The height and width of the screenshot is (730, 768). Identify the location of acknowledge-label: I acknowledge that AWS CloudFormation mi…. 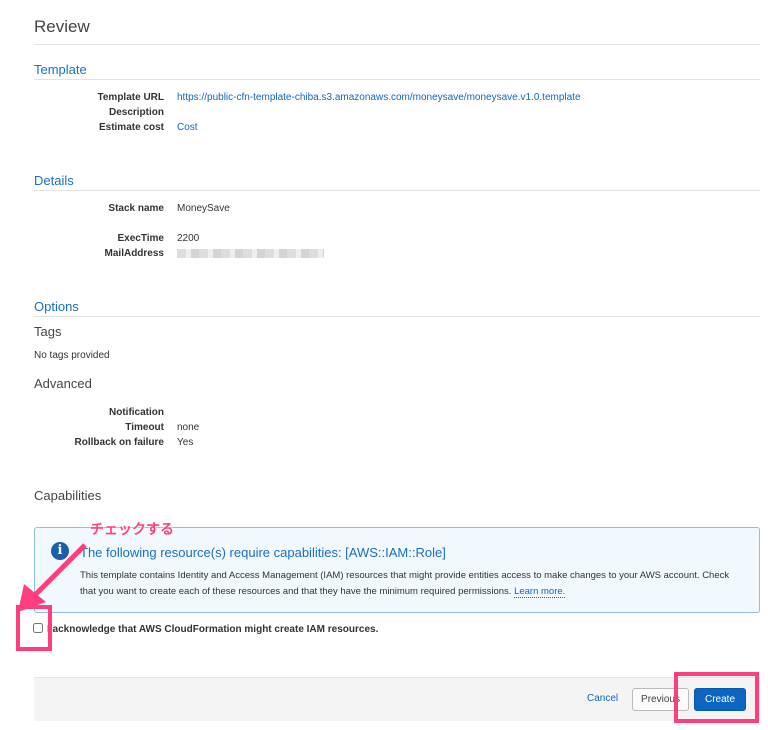
(212, 629).